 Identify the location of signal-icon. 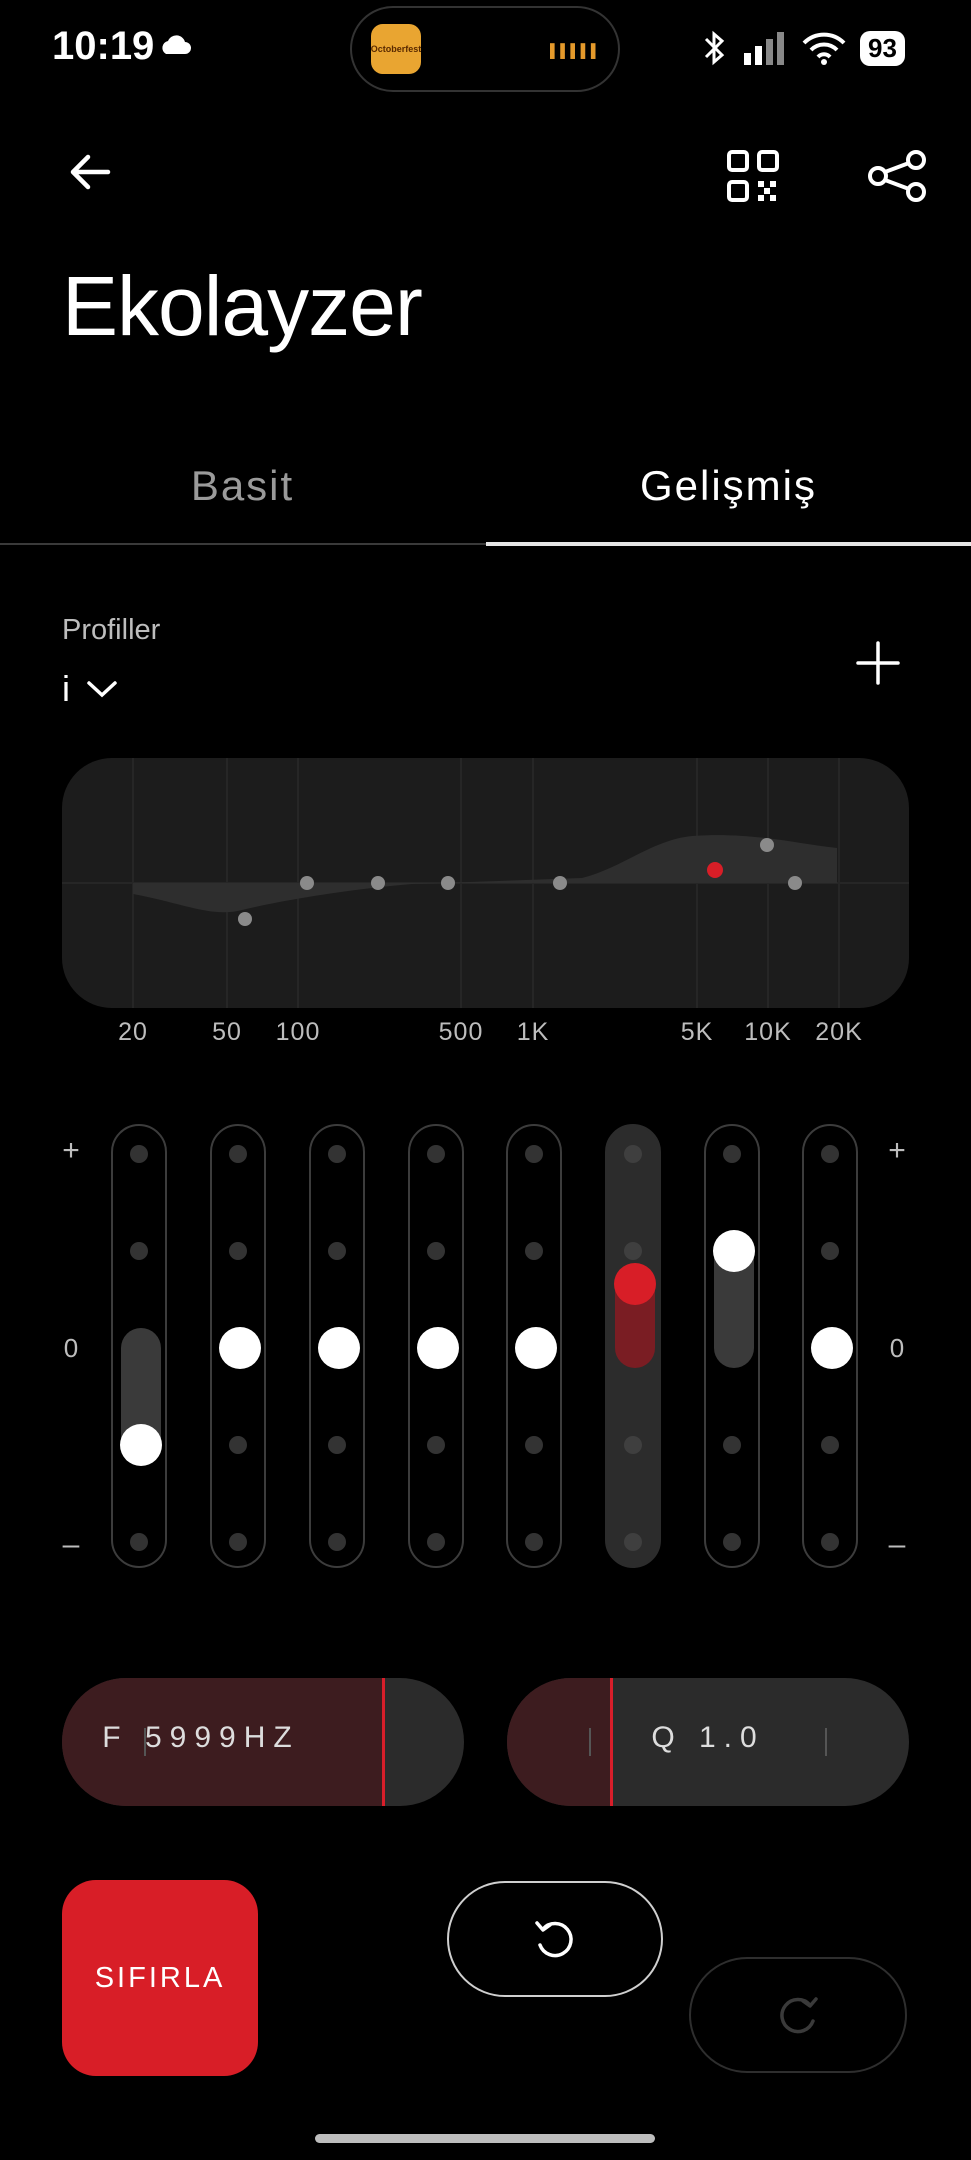
(764, 48).